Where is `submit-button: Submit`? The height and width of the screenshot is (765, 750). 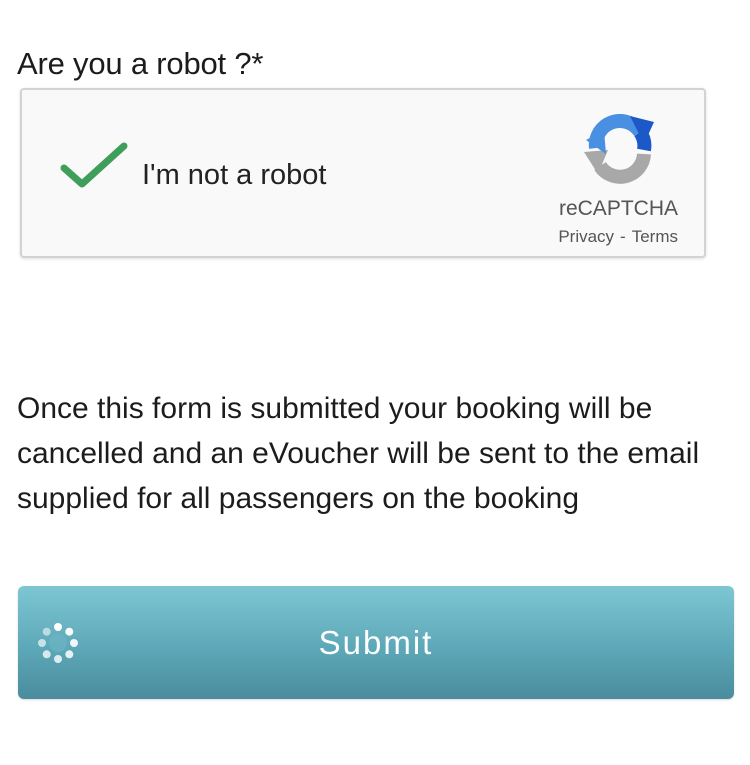 submit-button: Submit is located at coordinates (376, 642).